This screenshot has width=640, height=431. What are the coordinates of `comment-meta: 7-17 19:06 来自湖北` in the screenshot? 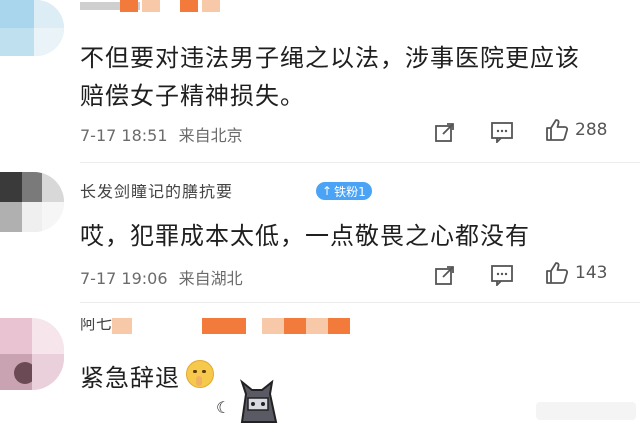 It's located at (161, 277).